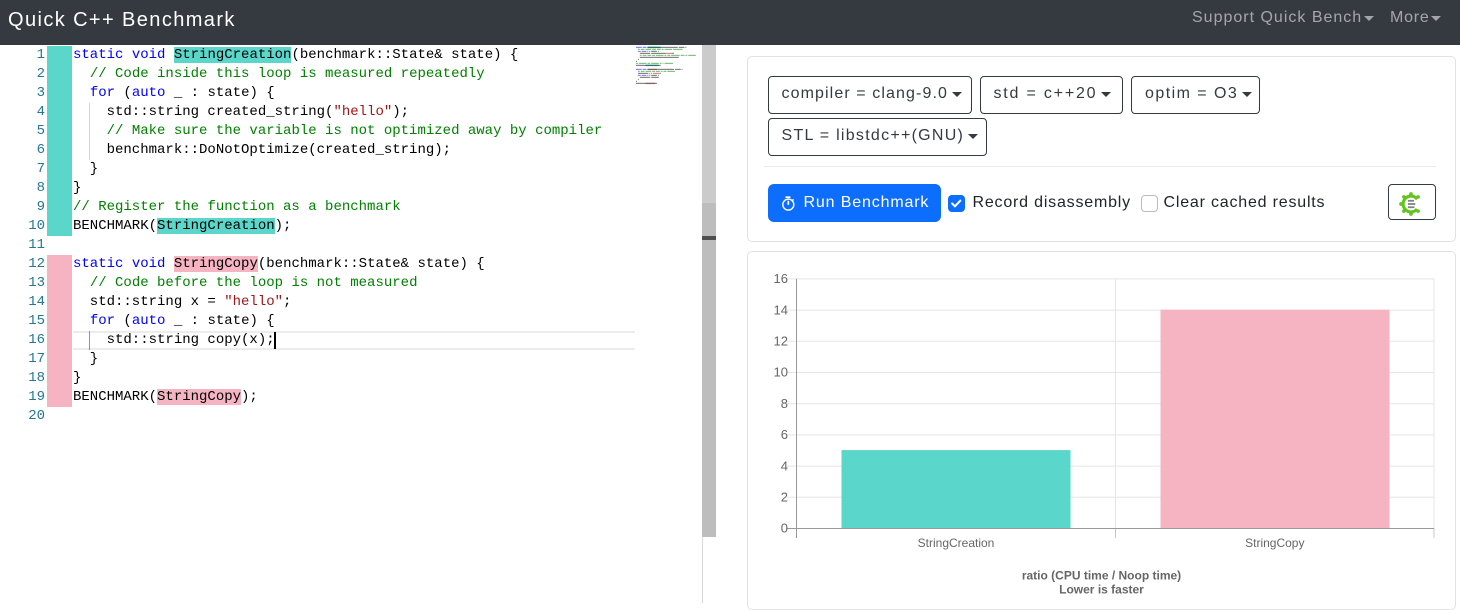 This screenshot has height=610, width=1460. I want to click on svg-text: 0, so click(783, 527).